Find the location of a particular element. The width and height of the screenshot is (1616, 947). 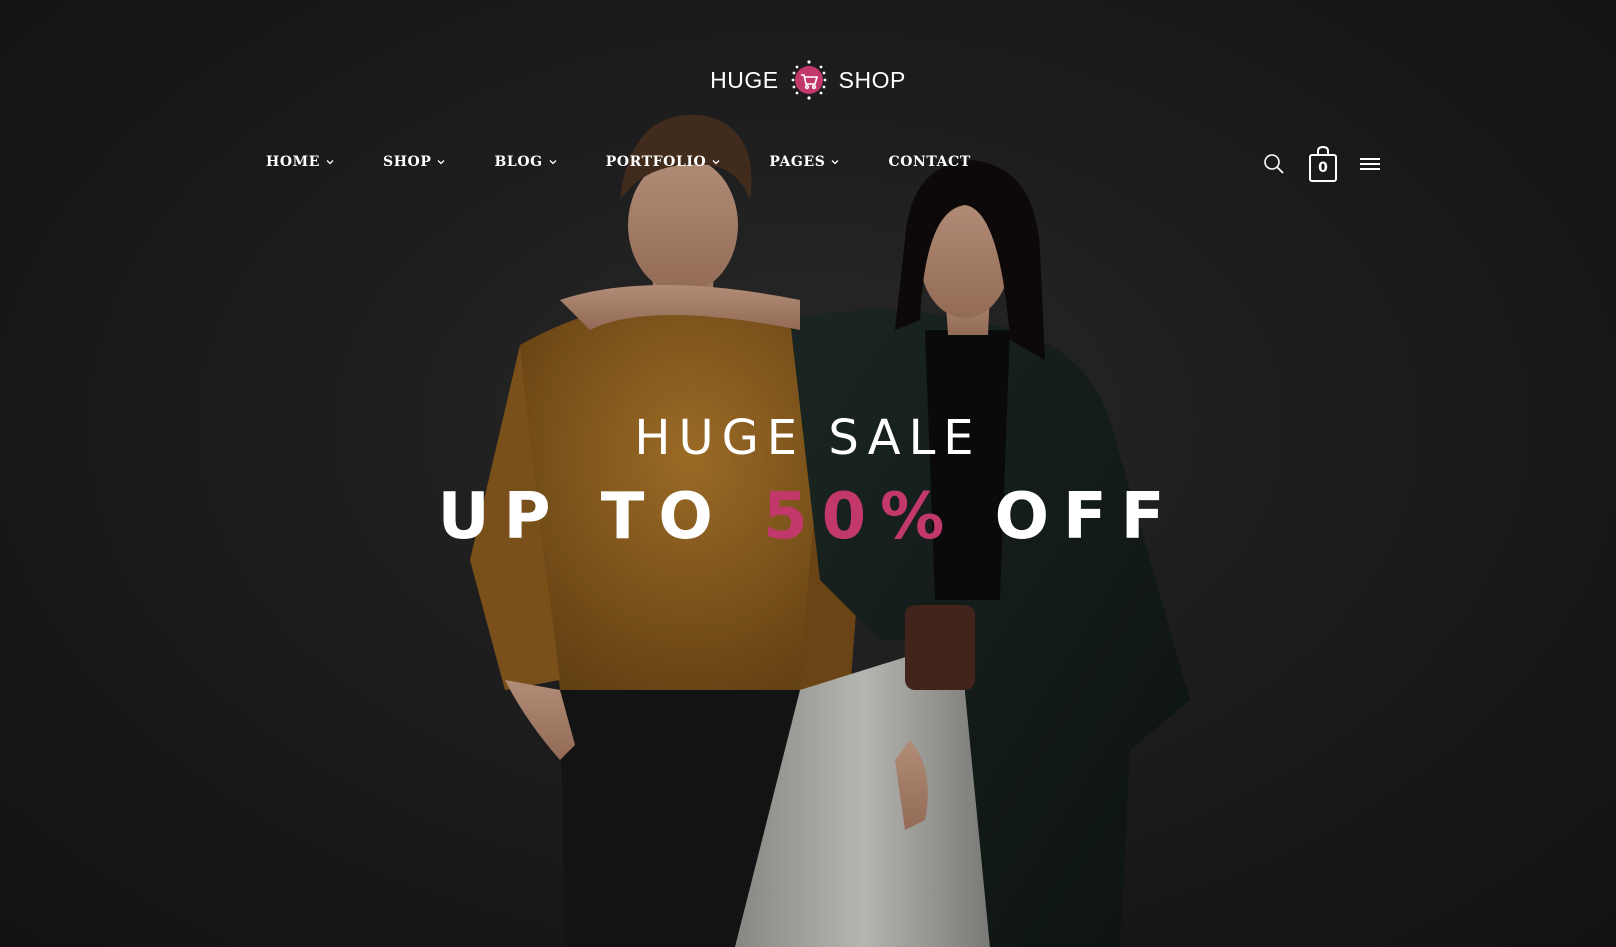

nav-item-shop: SHOP is located at coordinates (414, 162).